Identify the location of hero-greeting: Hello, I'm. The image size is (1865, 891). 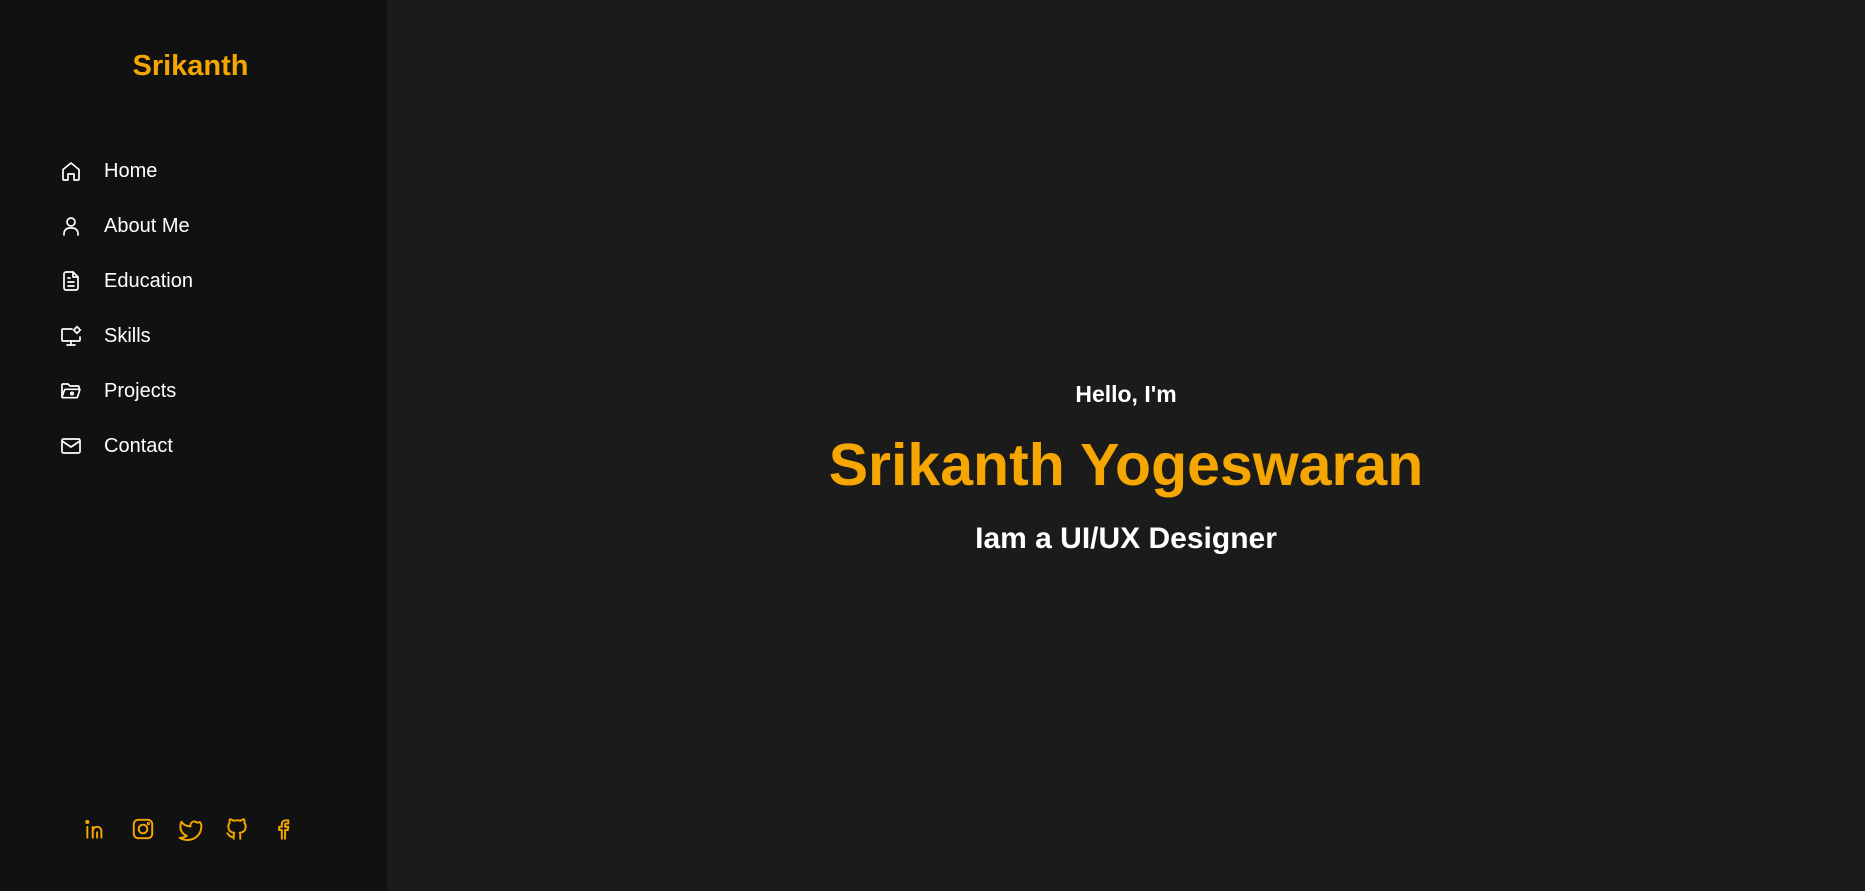
(1126, 394).